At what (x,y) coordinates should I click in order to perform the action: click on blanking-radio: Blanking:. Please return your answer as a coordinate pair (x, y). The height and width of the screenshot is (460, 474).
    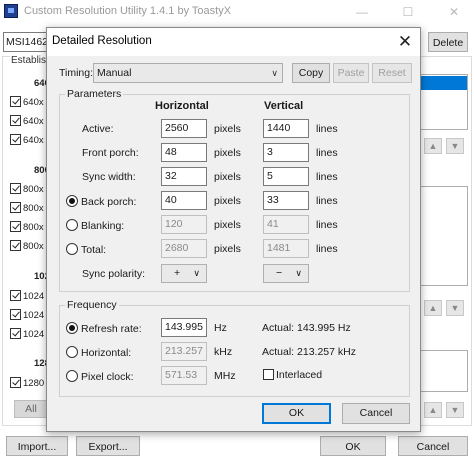
    Looking at the image, I should click on (95, 225).